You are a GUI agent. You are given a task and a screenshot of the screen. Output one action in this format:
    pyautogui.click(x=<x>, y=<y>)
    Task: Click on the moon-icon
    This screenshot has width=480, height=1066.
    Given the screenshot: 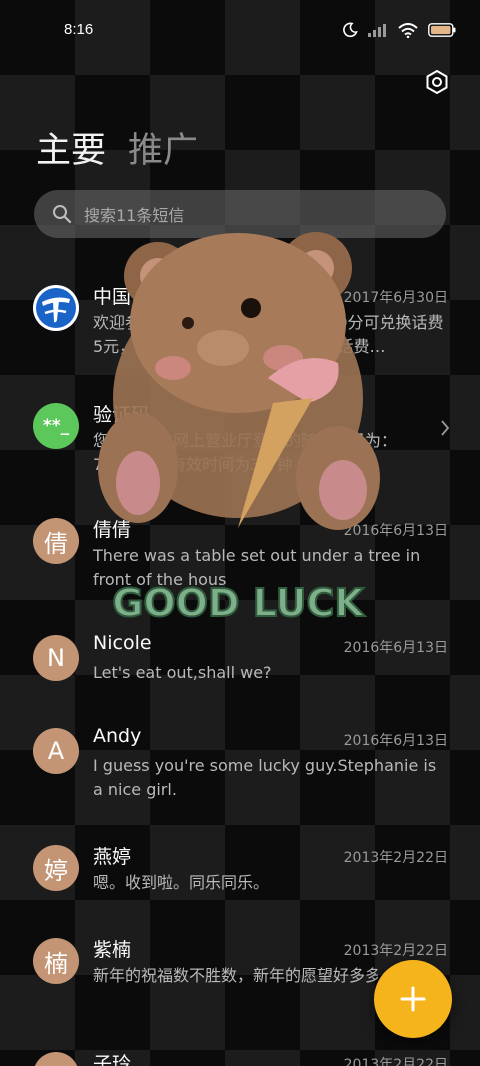 What is the action you would take?
    pyautogui.click(x=350, y=30)
    